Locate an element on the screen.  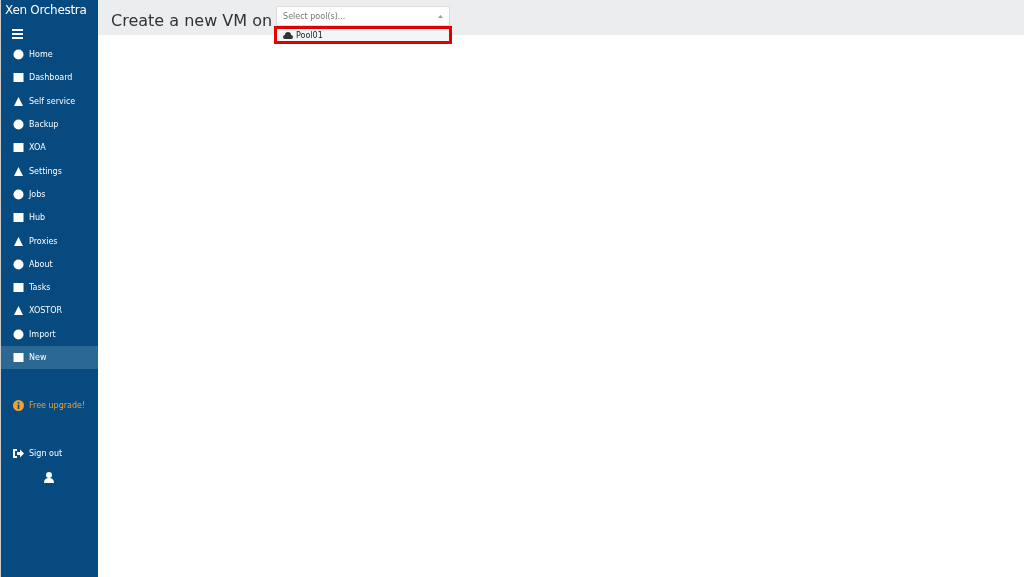
info-icon is located at coordinates (18, 406).